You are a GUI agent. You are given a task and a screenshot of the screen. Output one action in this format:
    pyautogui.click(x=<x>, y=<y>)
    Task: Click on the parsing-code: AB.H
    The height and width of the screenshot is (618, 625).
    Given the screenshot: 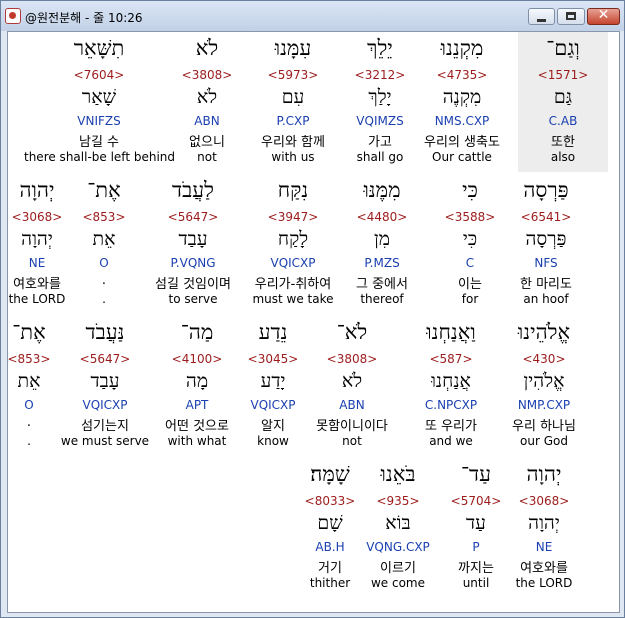 What is the action you would take?
    pyautogui.click(x=330, y=547)
    